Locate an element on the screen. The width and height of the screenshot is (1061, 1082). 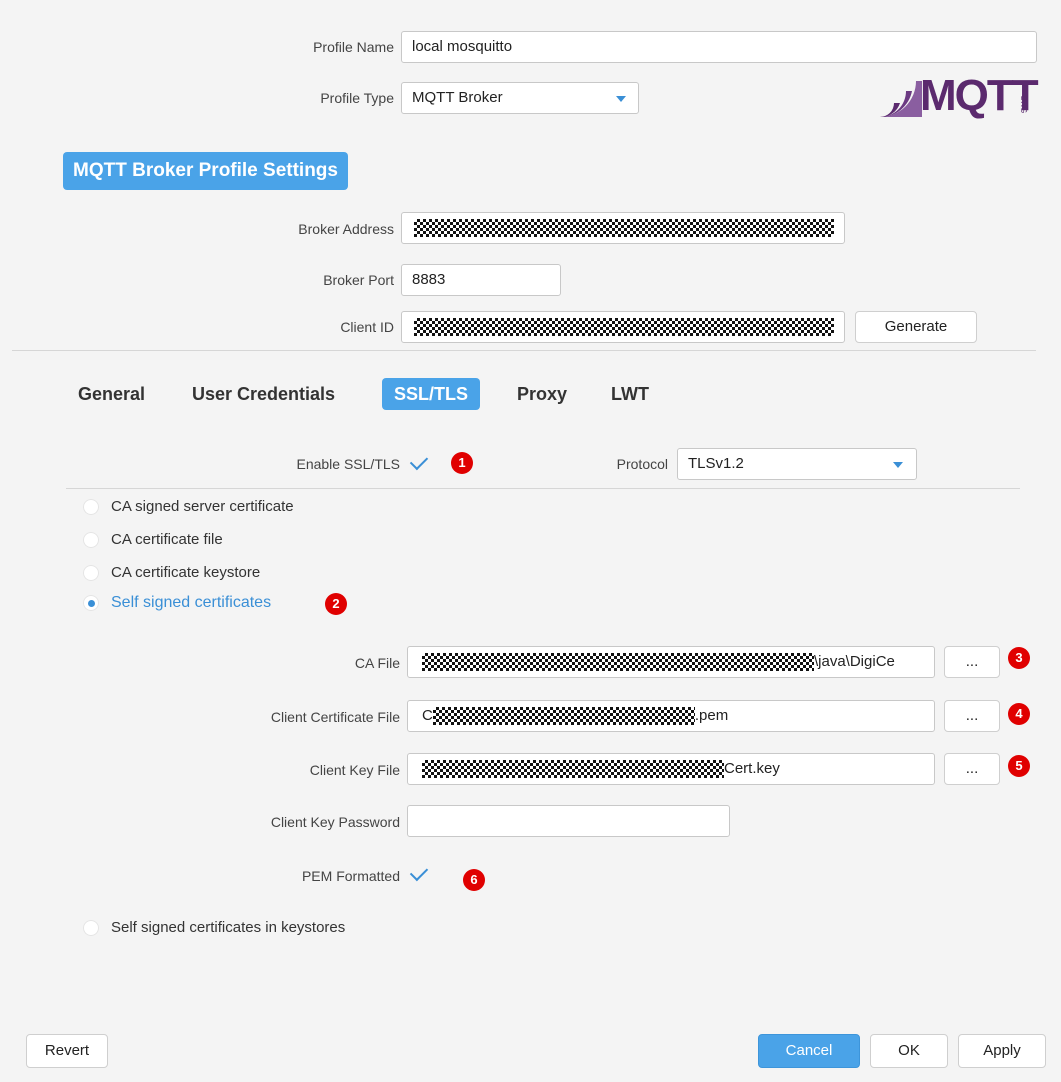
tab-ssl-tls: SSL/TLS is located at coordinates (431, 394).